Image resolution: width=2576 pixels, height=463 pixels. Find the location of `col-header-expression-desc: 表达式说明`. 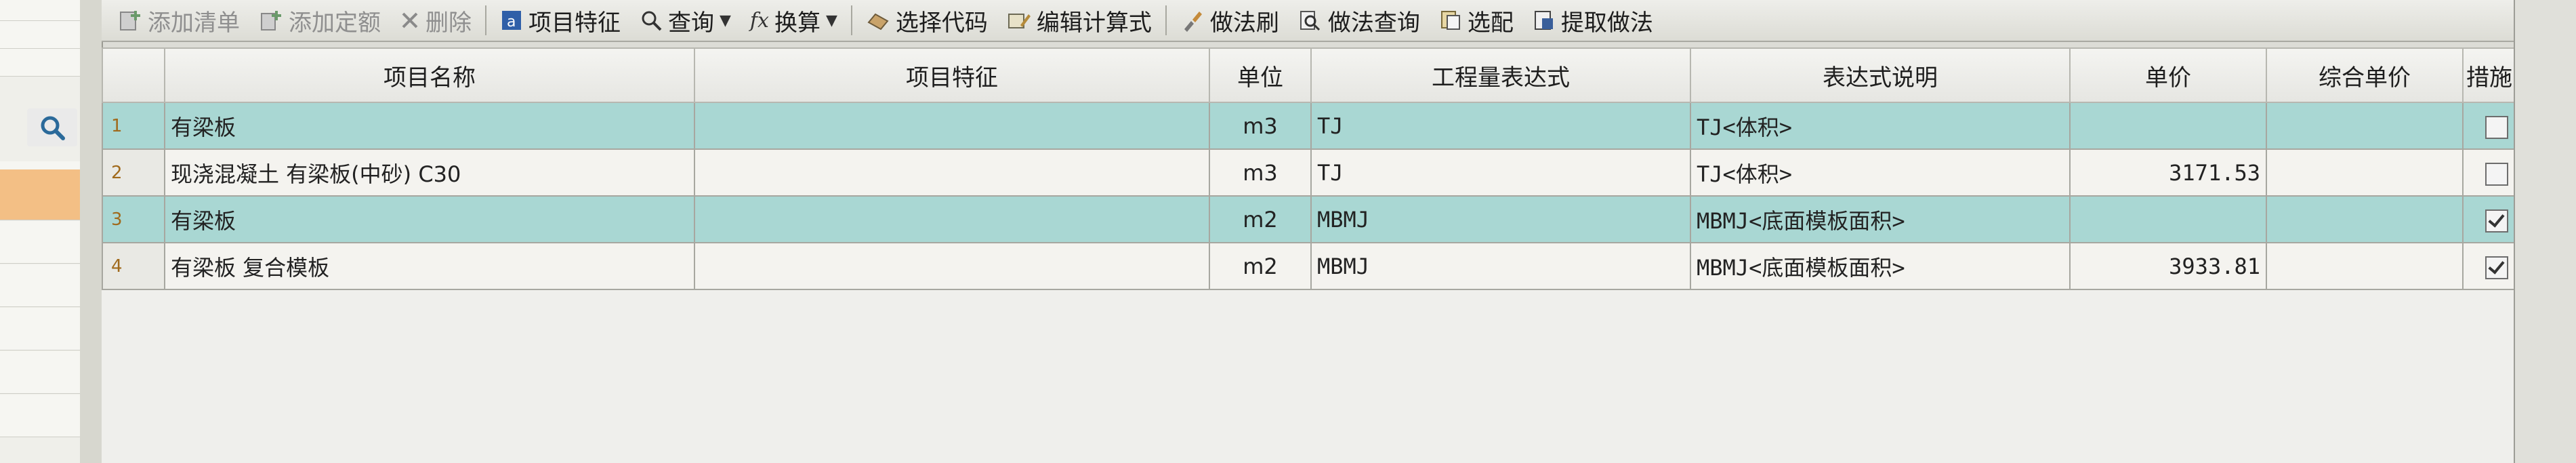

col-header-expression-desc: 表达式说明 is located at coordinates (1880, 75).